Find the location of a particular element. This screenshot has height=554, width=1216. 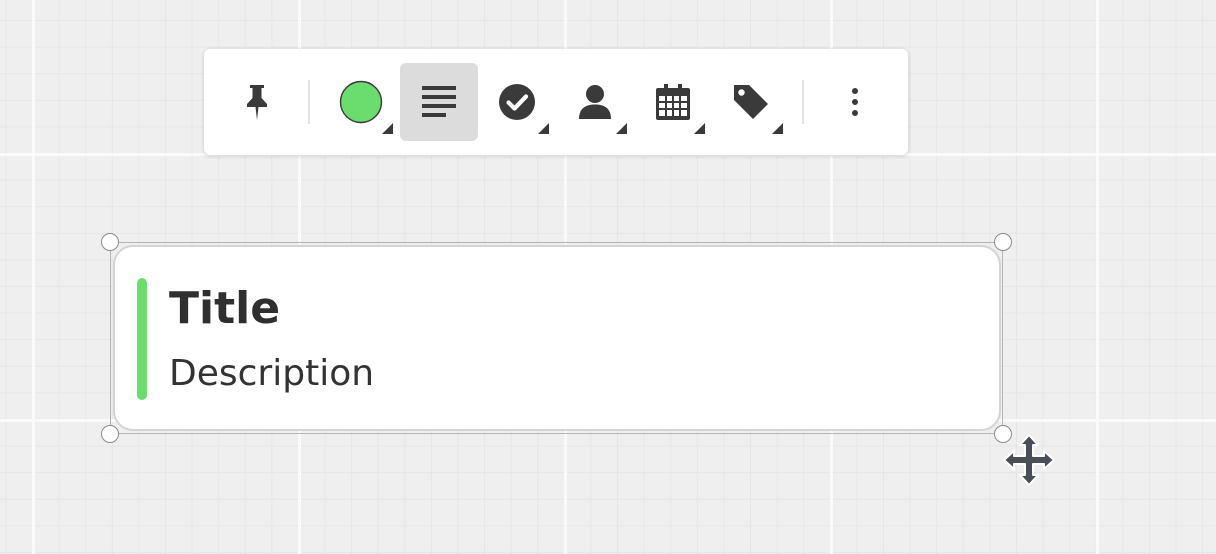

pushpin-icon is located at coordinates (257, 102).